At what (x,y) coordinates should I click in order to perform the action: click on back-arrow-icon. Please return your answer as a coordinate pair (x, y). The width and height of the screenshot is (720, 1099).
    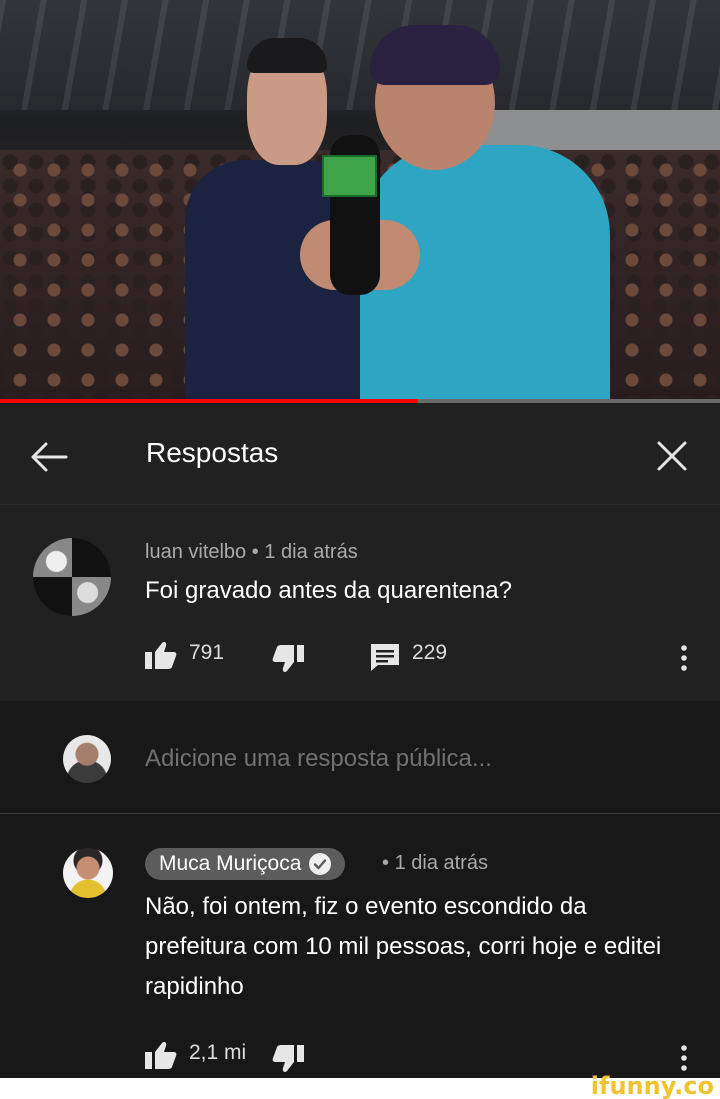
    Looking at the image, I should click on (49, 457).